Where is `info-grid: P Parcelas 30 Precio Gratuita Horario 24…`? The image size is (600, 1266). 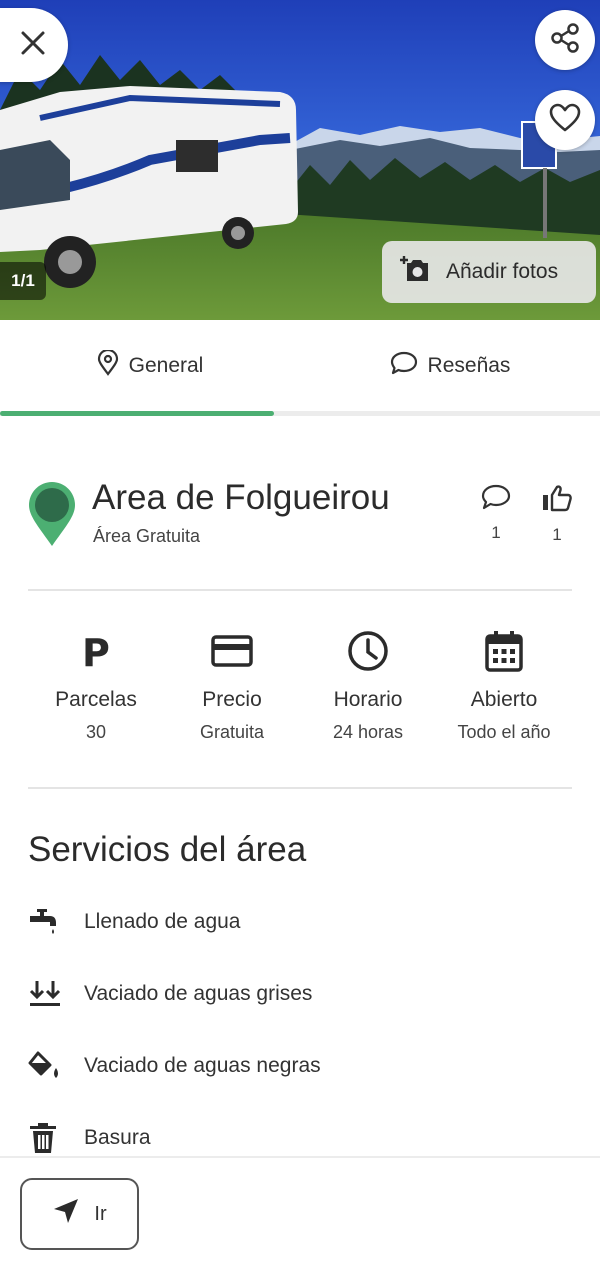
info-grid: P Parcelas 30 Precio Gratuita Horario 24… is located at coordinates (300, 693).